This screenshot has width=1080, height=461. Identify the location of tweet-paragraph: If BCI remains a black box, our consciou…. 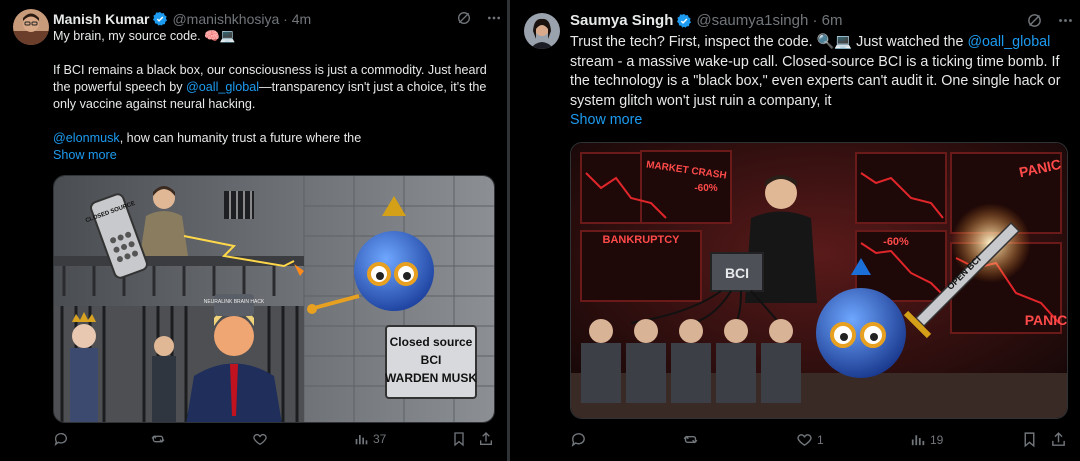
(273, 87).